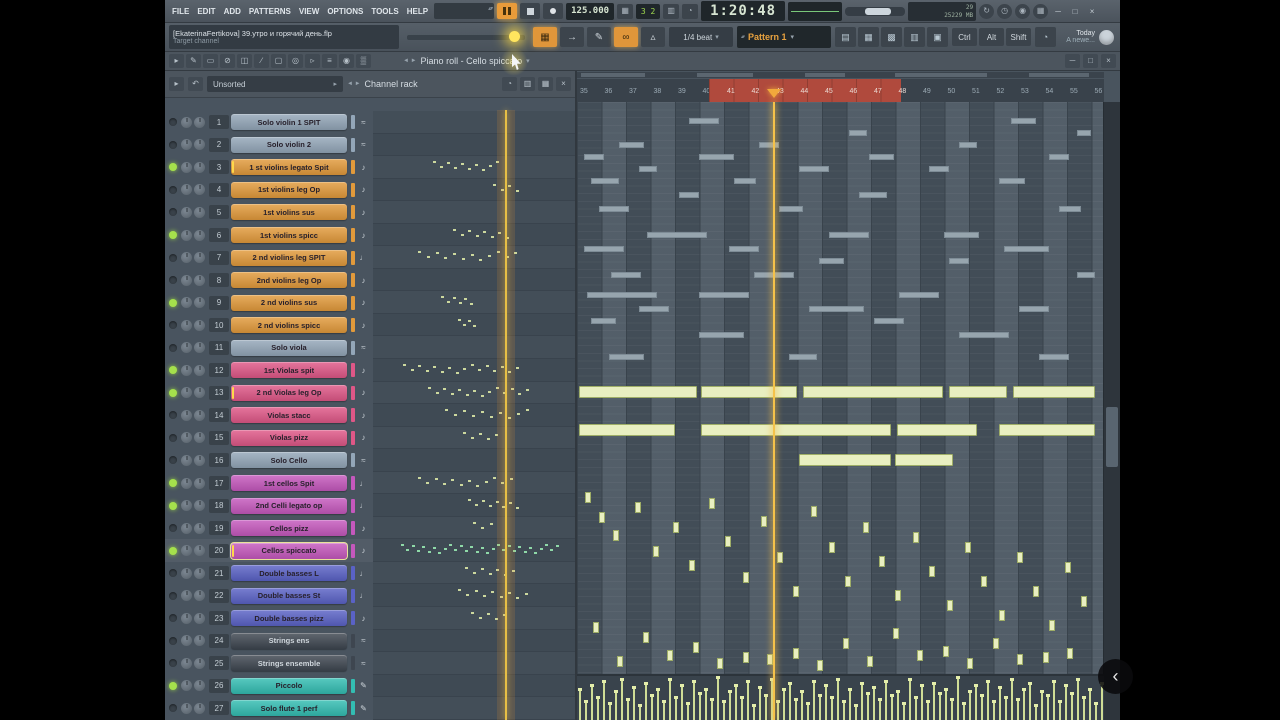 The height and width of the screenshot is (720, 1280). Describe the element at coordinates (466, 37) in the screenshot. I see `master-pitch-slider` at that location.